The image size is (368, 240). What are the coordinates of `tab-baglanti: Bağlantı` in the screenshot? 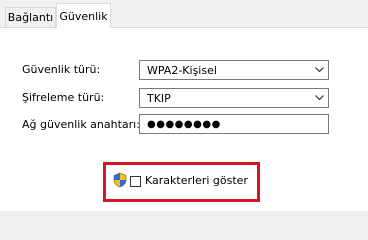 It's located at (30, 17).